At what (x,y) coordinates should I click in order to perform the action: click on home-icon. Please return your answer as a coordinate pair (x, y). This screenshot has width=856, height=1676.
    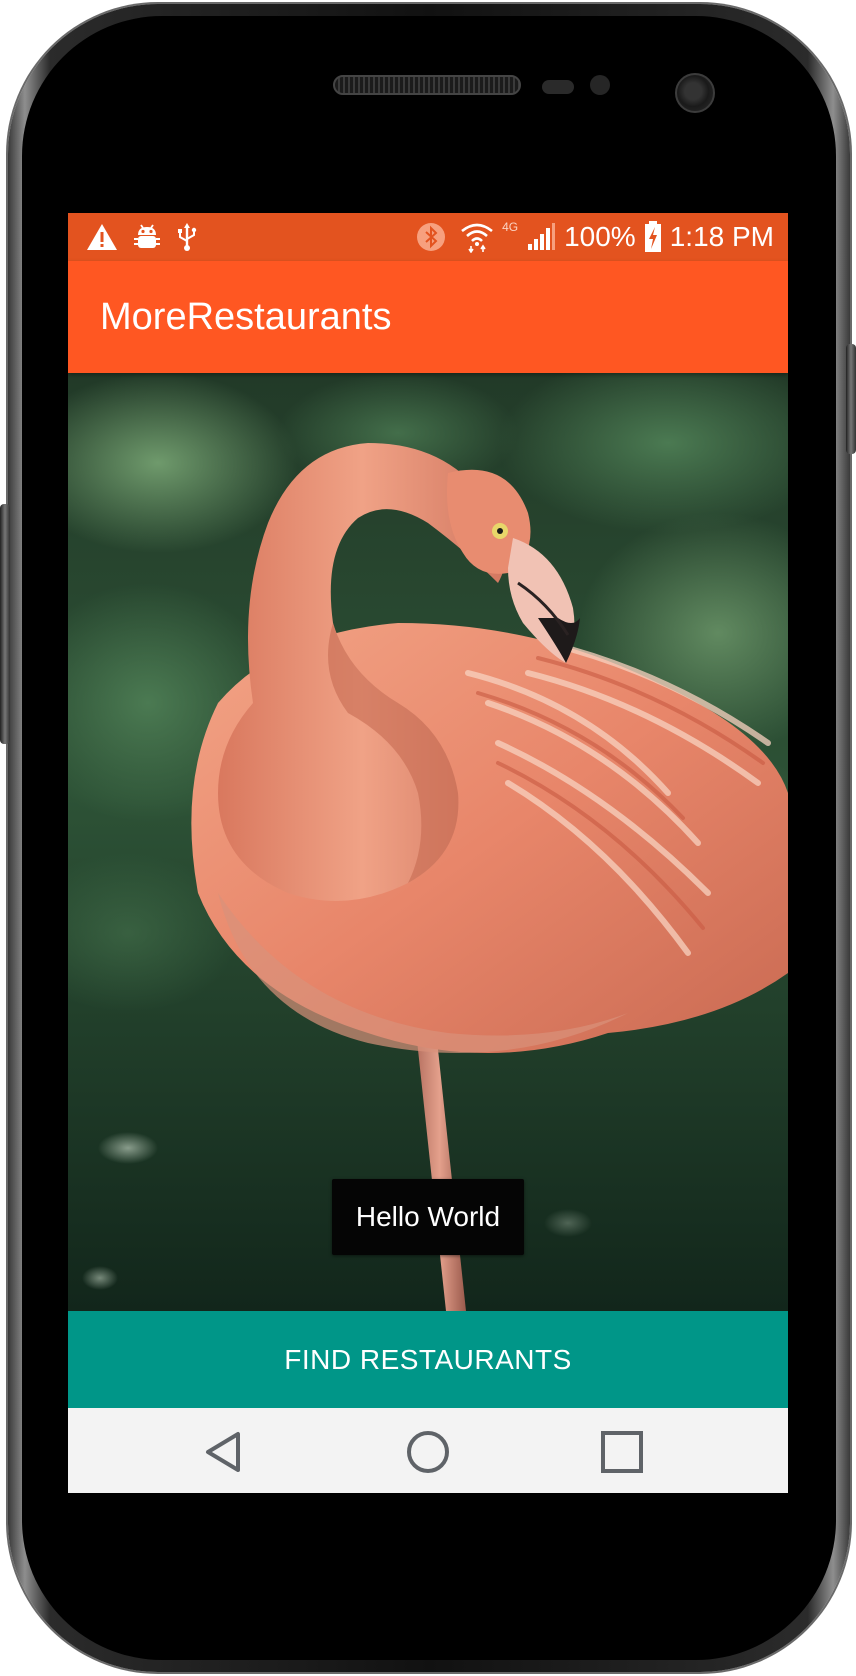
    Looking at the image, I should click on (428, 1452).